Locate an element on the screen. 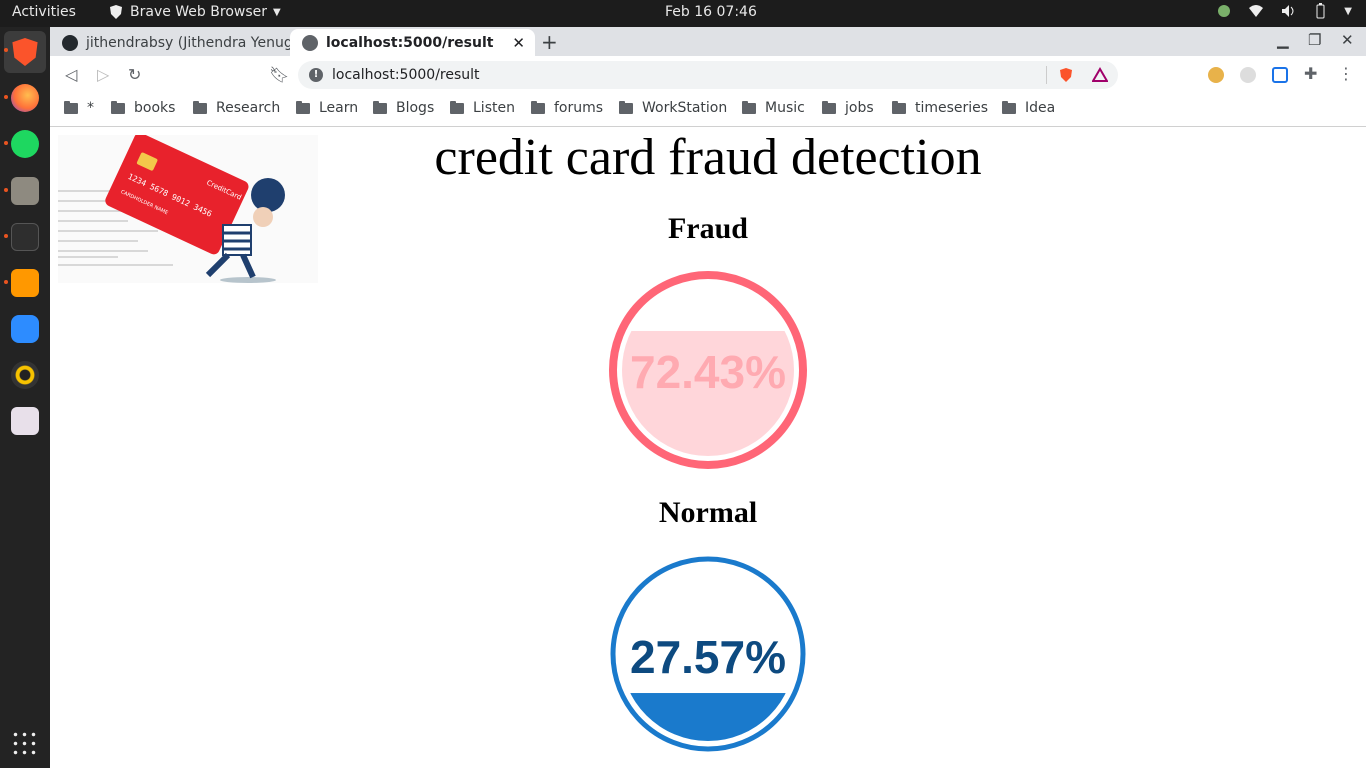  normal-gauge: 27.57% is located at coordinates (708, 654).